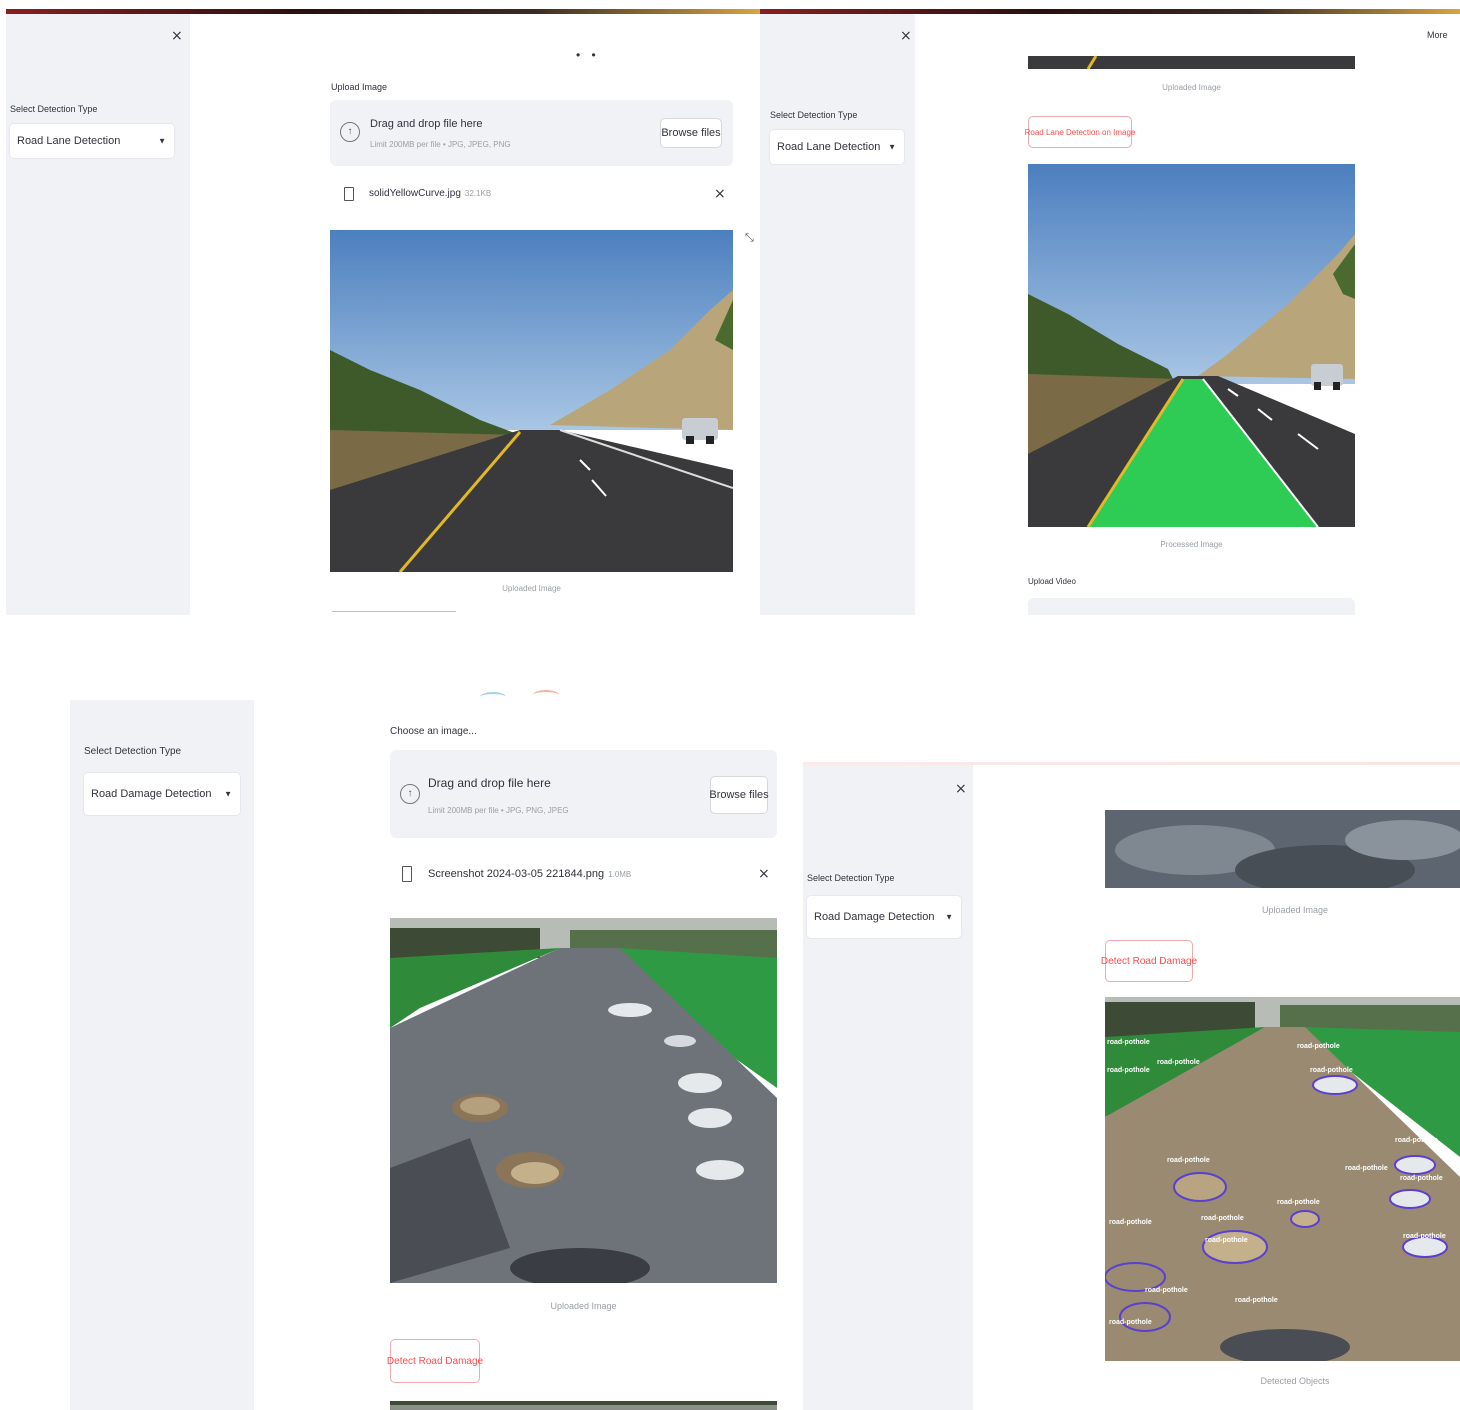  What do you see at coordinates (1052, 581) in the screenshot?
I see `upload-videos-label: Upload Video` at bounding box center [1052, 581].